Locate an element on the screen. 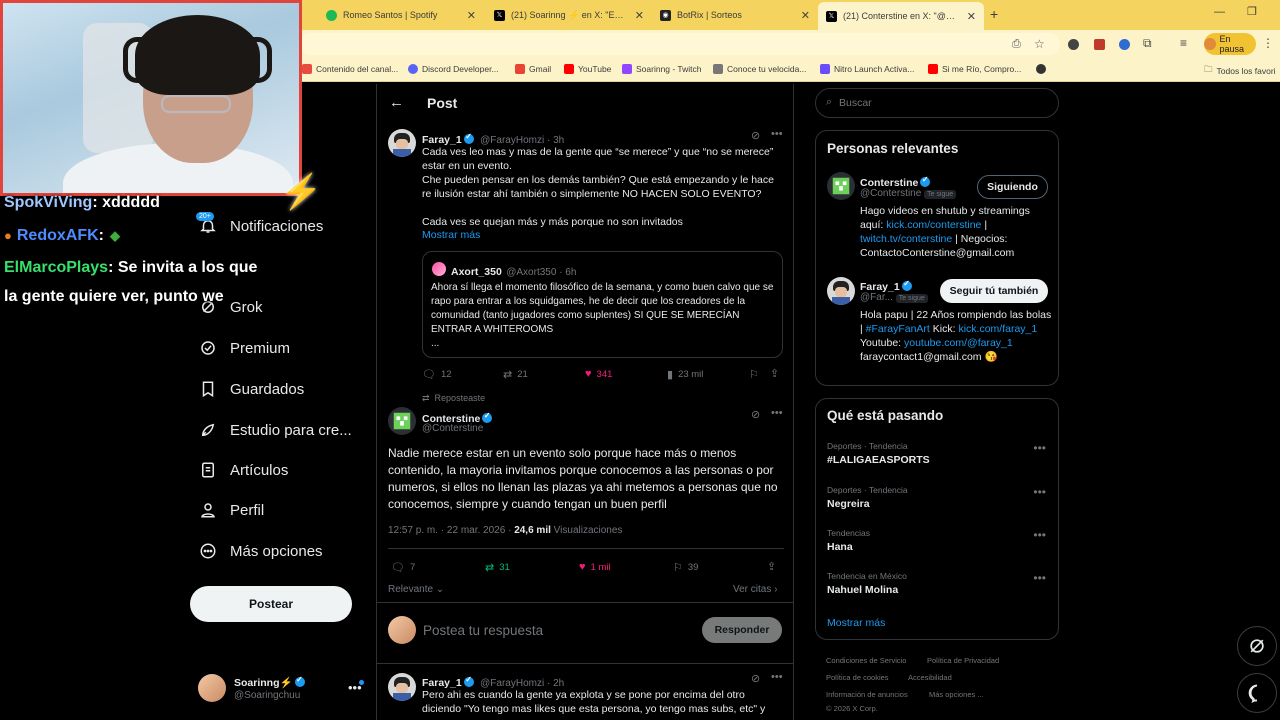 This screenshot has width=1280, height=720. tab-botrix: ◉ BotRix | Sorteos ✕ is located at coordinates (735, 15).